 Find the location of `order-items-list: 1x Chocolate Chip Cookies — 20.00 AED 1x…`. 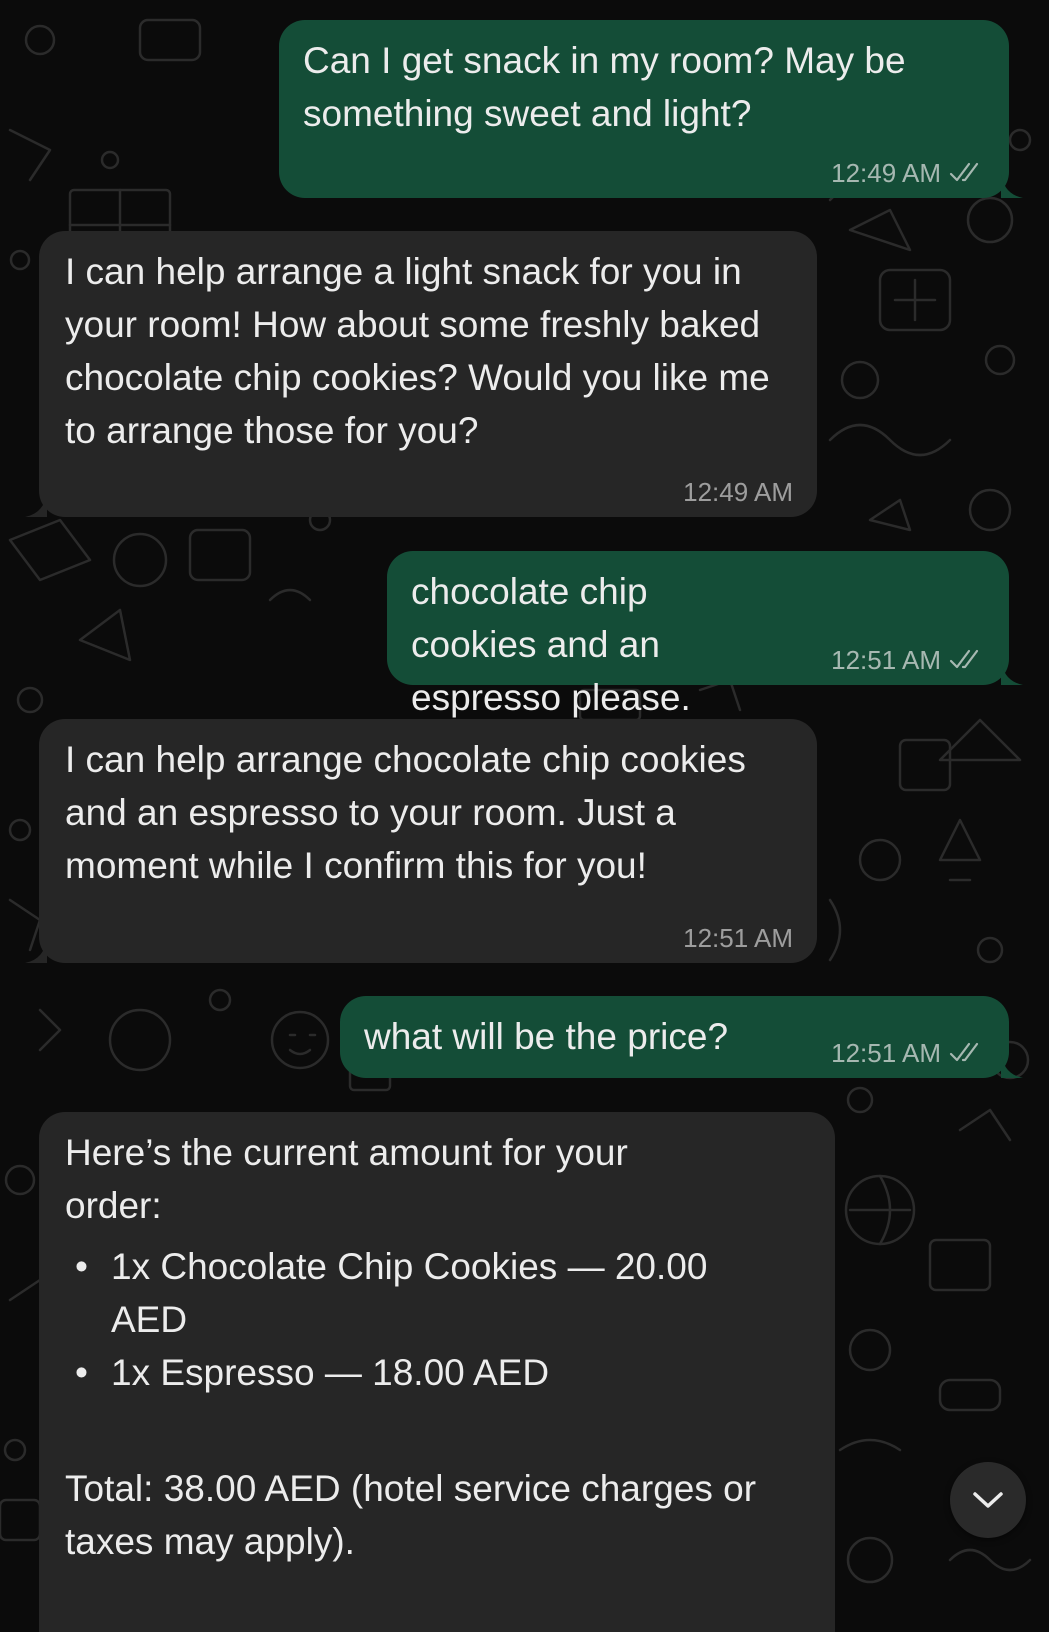

order-items-list: 1x Chocolate Chip Cookies — 20.00 AED 1x… is located at coordinates (436, 1319).